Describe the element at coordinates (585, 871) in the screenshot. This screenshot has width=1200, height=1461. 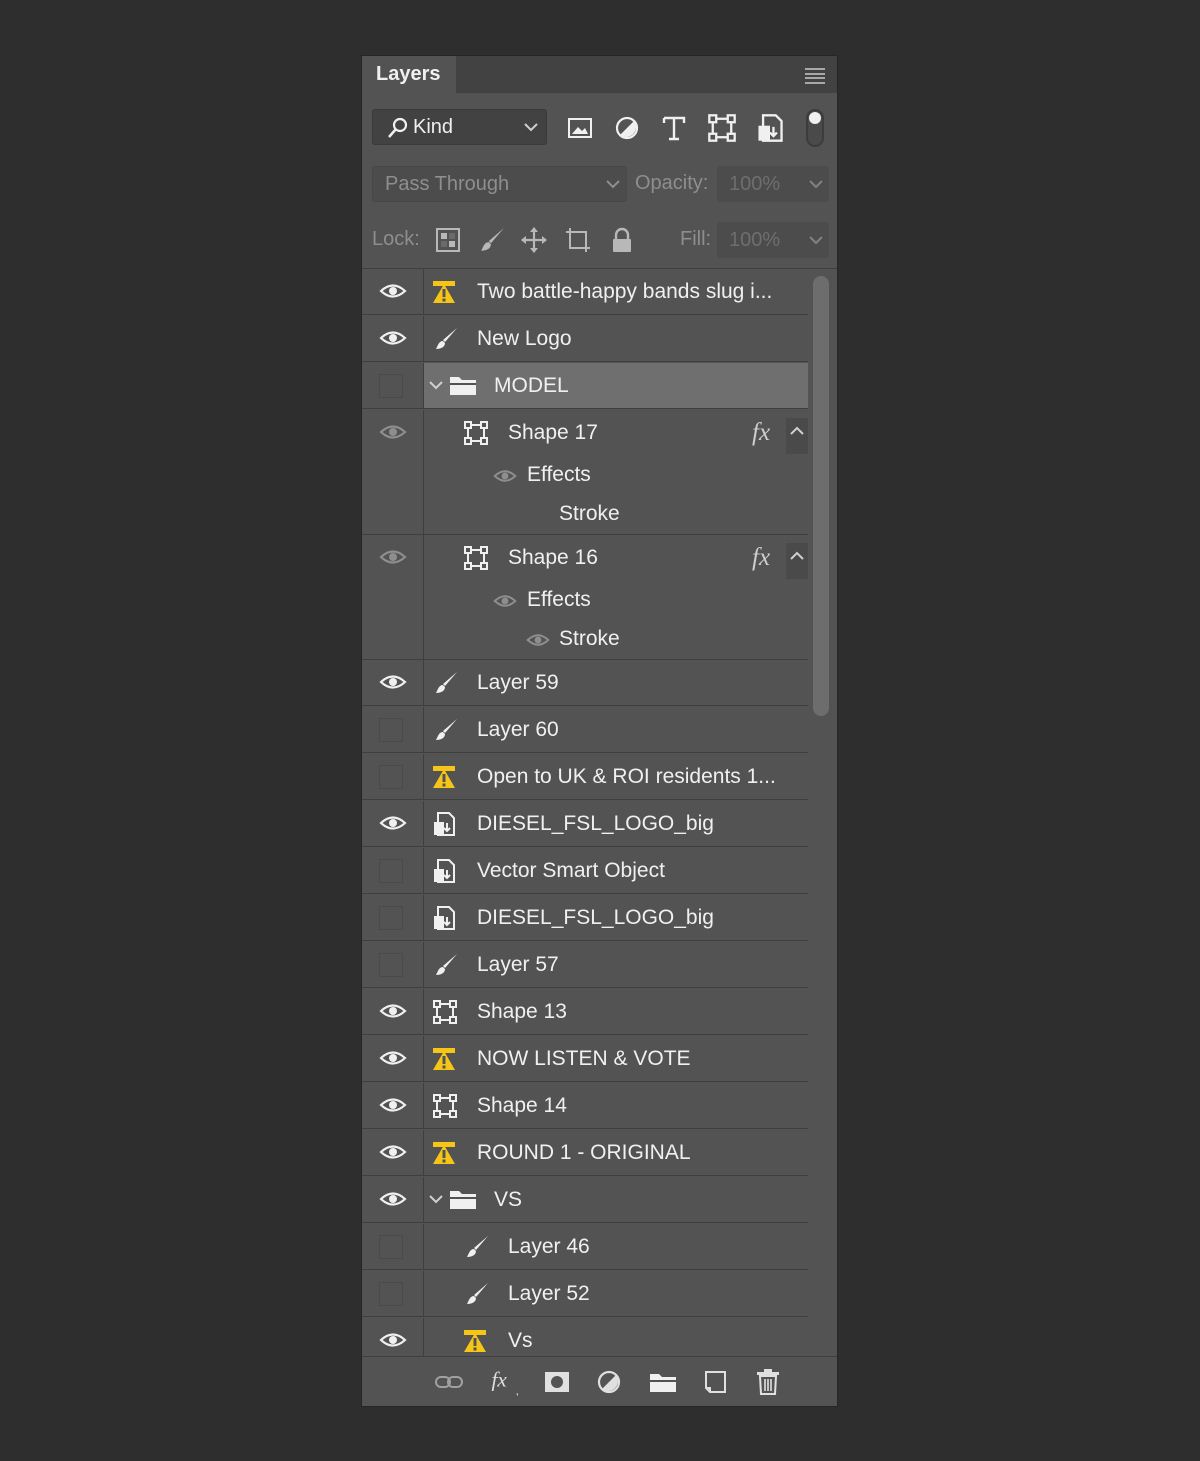
I see `layer-row: Vector Smart Object` at that location.